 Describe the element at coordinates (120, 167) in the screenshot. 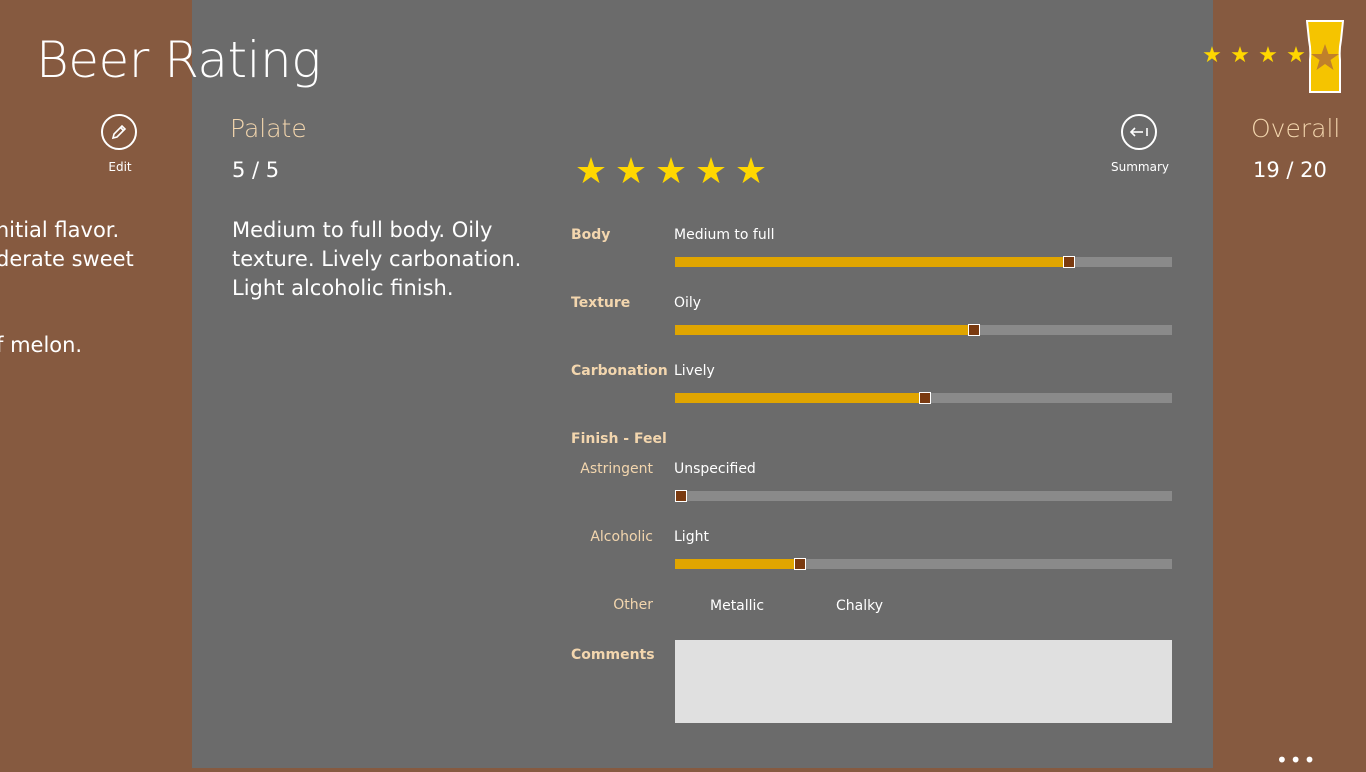

I see `edit-label: Edit` at that location.